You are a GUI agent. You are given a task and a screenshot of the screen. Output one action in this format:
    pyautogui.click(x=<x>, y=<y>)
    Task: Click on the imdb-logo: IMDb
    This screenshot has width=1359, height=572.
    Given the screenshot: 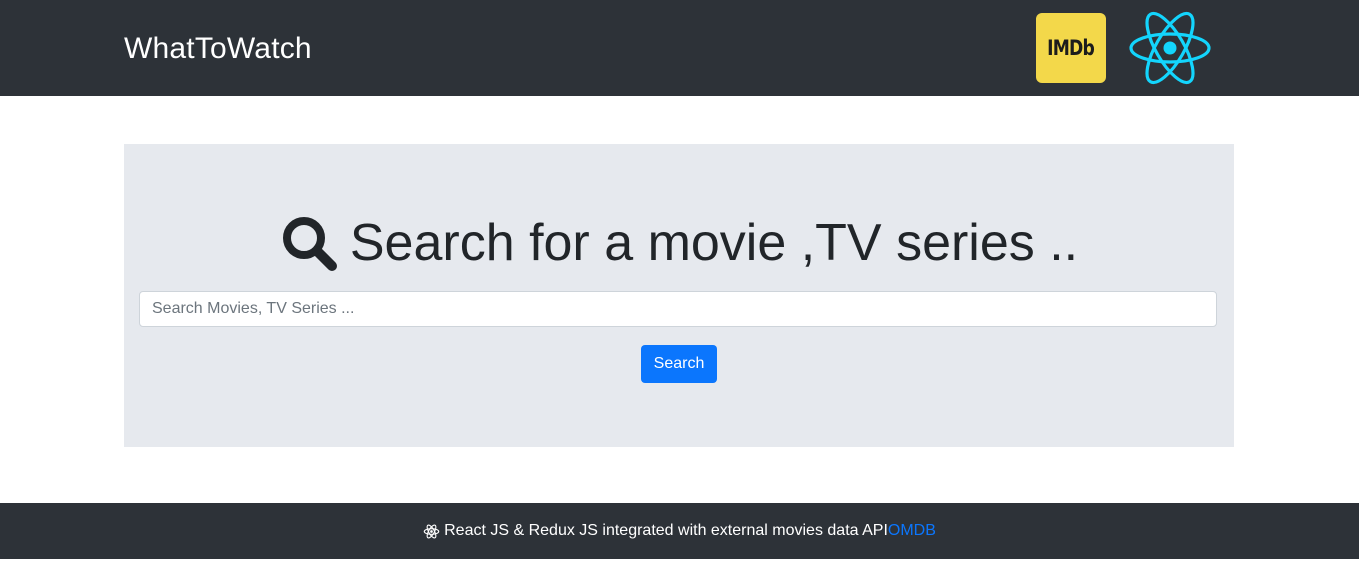 What is the action you would take?
    pyautogui.click(x=1071, y=48)
    